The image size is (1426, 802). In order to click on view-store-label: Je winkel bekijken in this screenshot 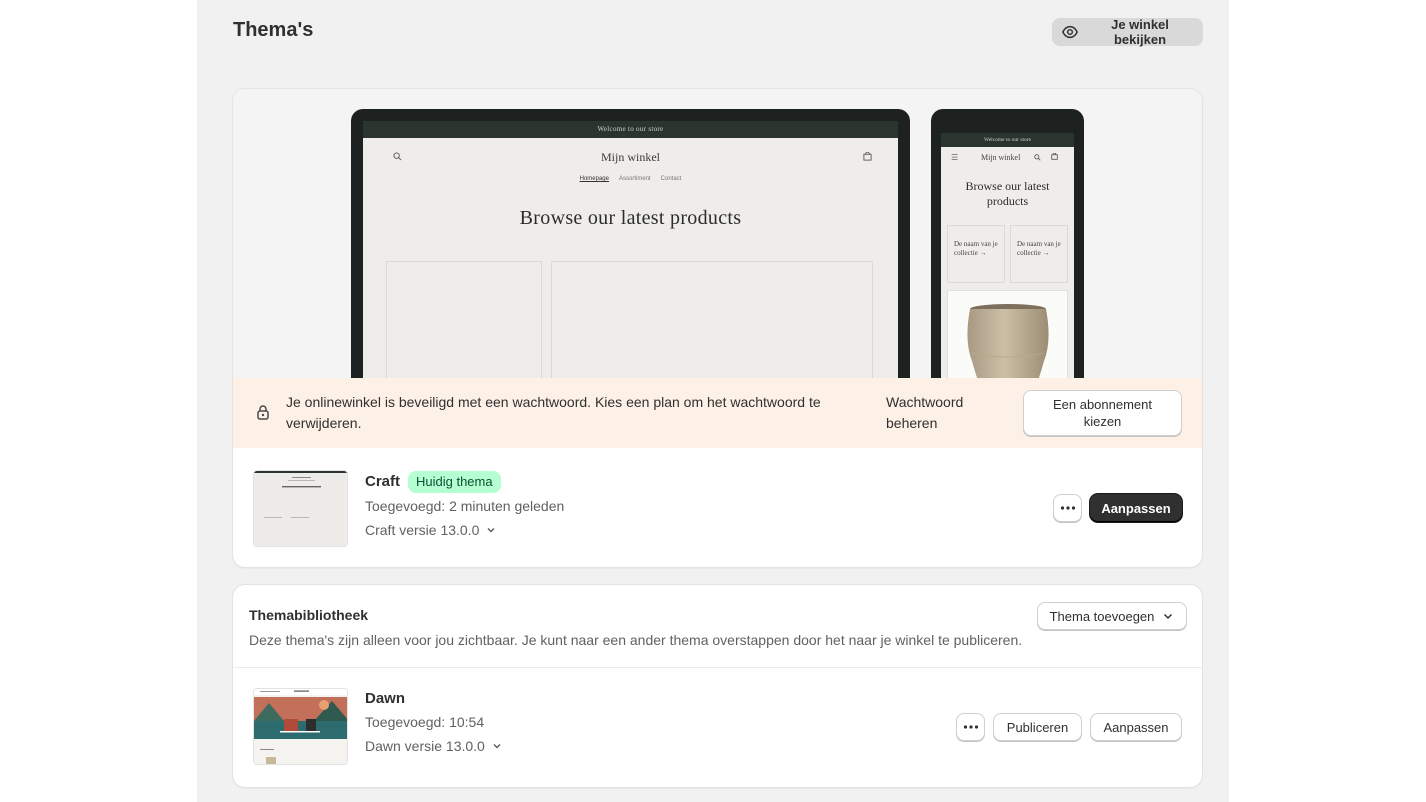, I will do `click(1140, 32)`.